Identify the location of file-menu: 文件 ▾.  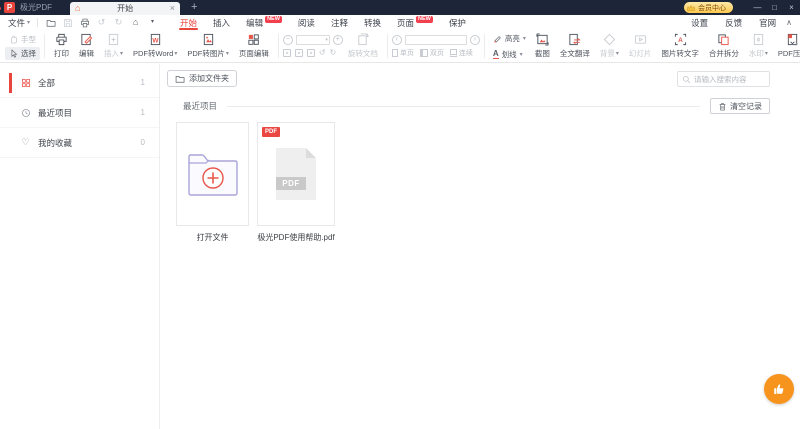
(19, 23).